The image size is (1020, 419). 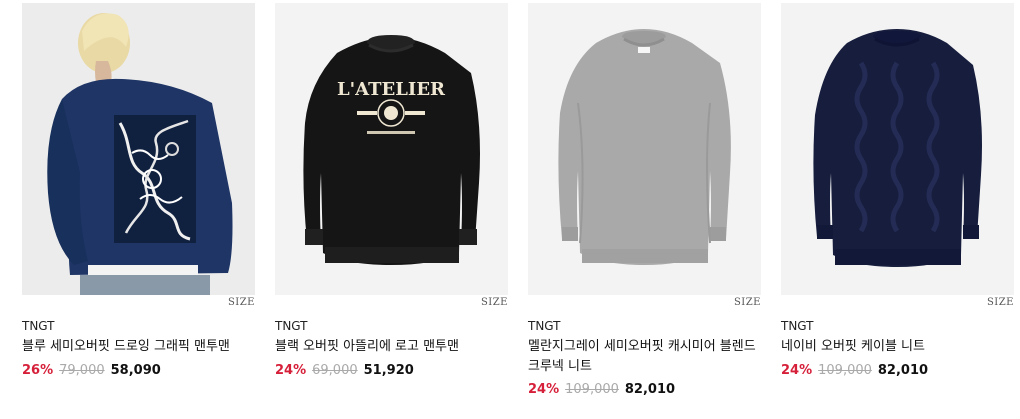 I want to click on price-row: 26% 79,000 58,090, so click(x=91, y=370).